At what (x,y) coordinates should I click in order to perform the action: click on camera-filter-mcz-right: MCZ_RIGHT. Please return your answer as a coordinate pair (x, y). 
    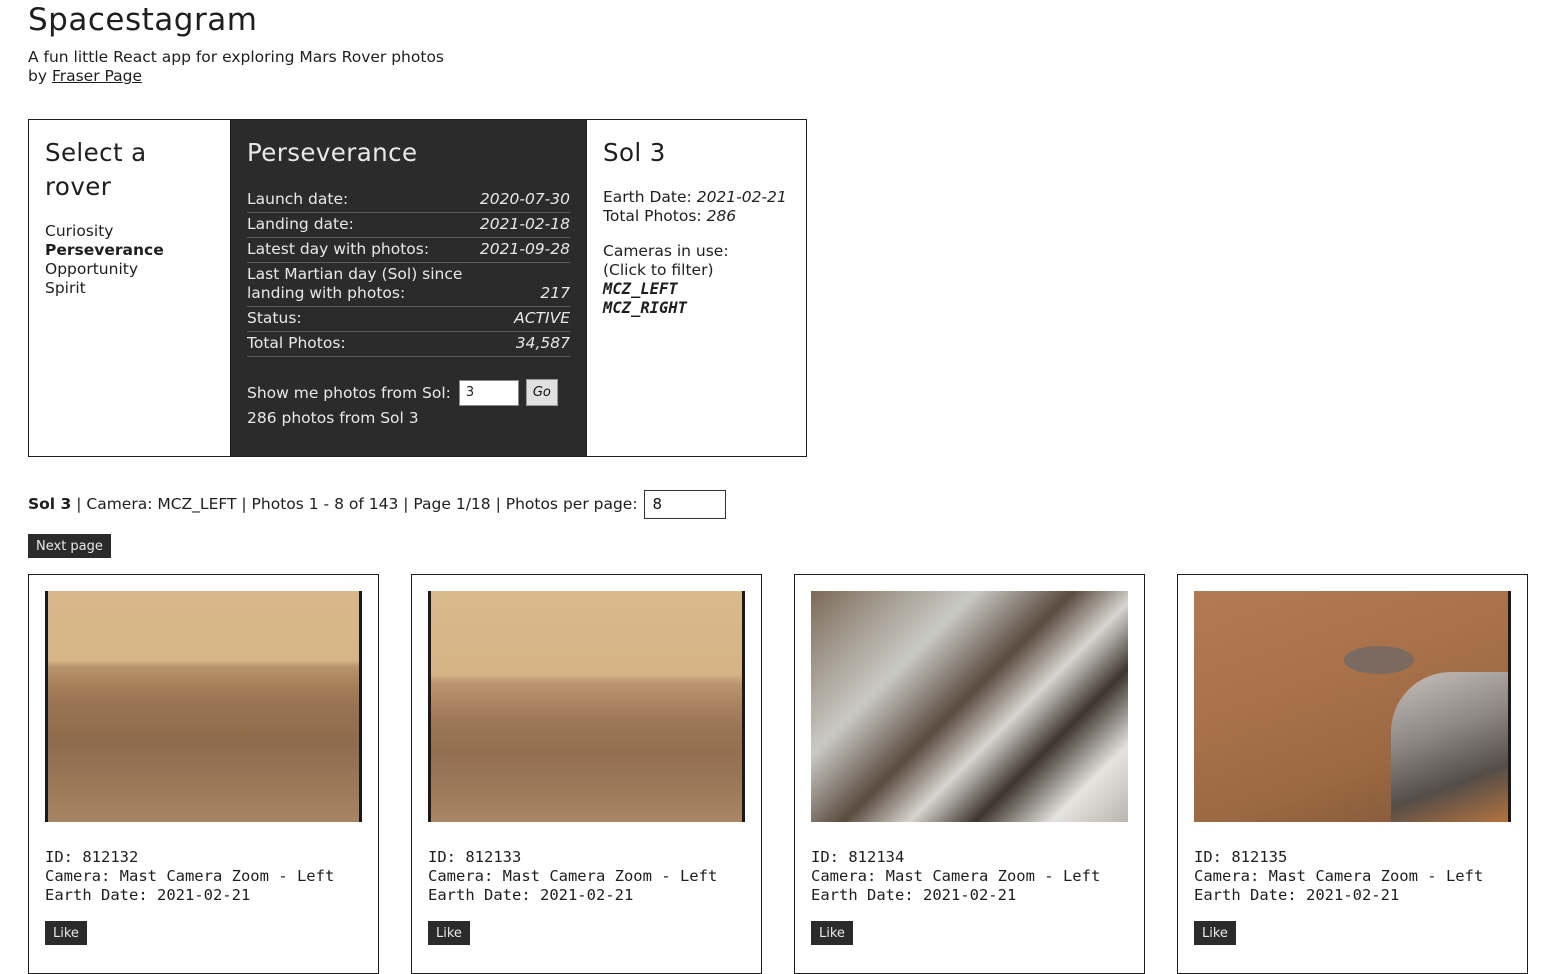
    Looking at the image, I should click on (696, 308).